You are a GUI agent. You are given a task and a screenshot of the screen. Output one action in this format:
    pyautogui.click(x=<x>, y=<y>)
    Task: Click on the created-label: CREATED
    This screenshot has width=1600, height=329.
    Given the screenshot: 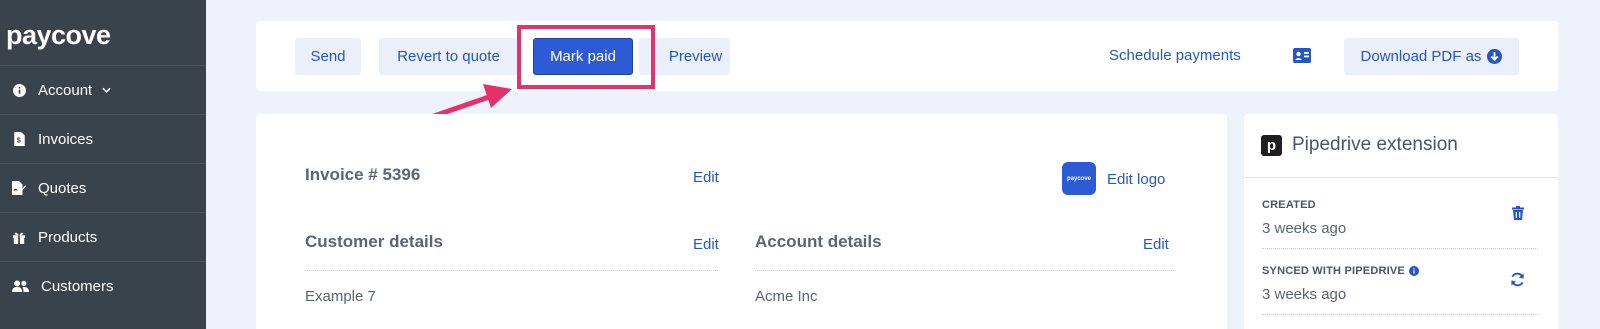 What is the action you would take?
    pyautogui.click(x=1289, y=205)
    